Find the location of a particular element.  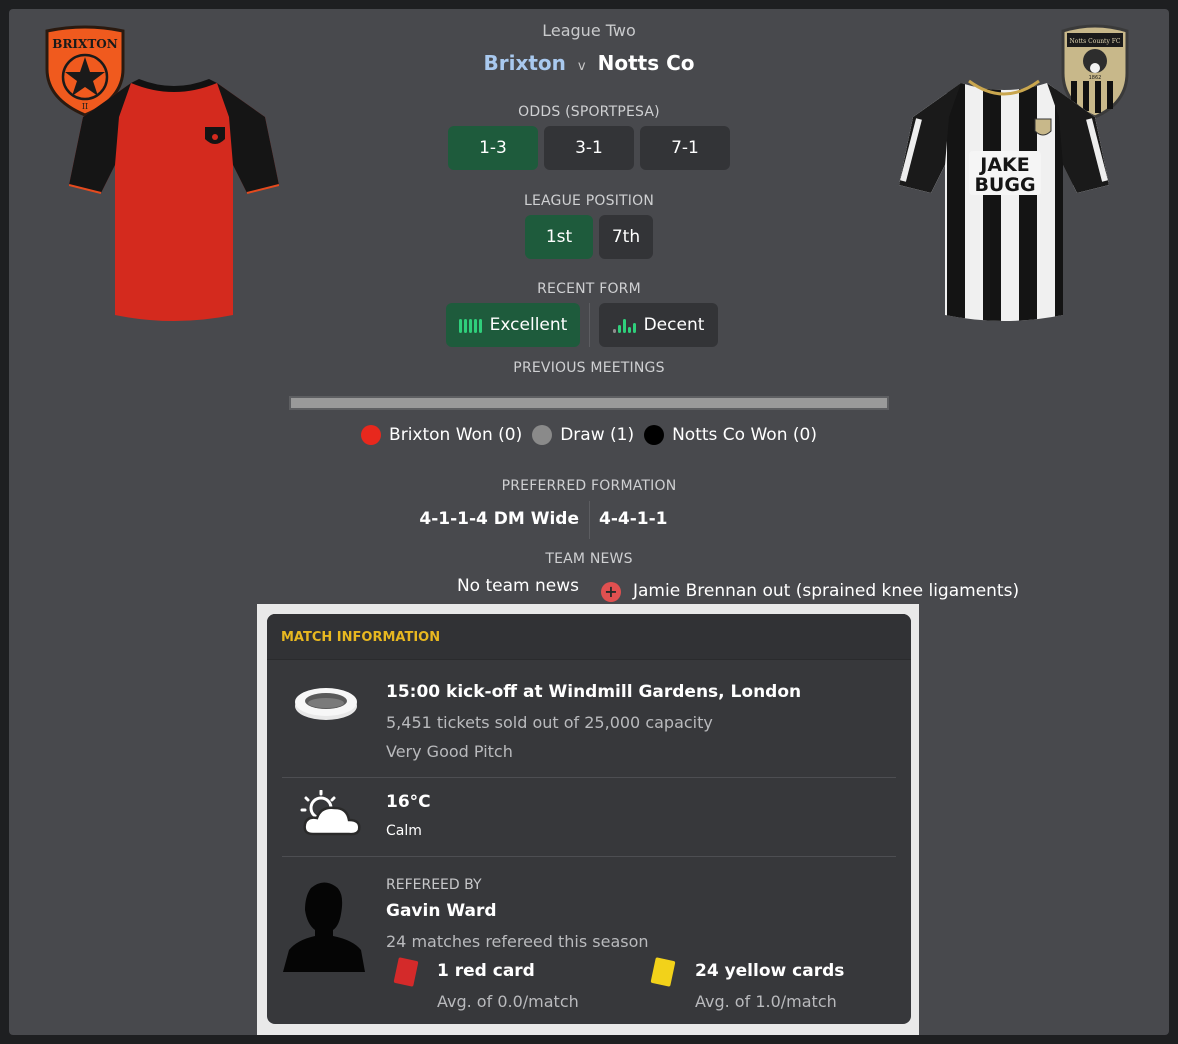

home-formation: 4-1-1-4 DM Wide is located at coordinates (499, 519).